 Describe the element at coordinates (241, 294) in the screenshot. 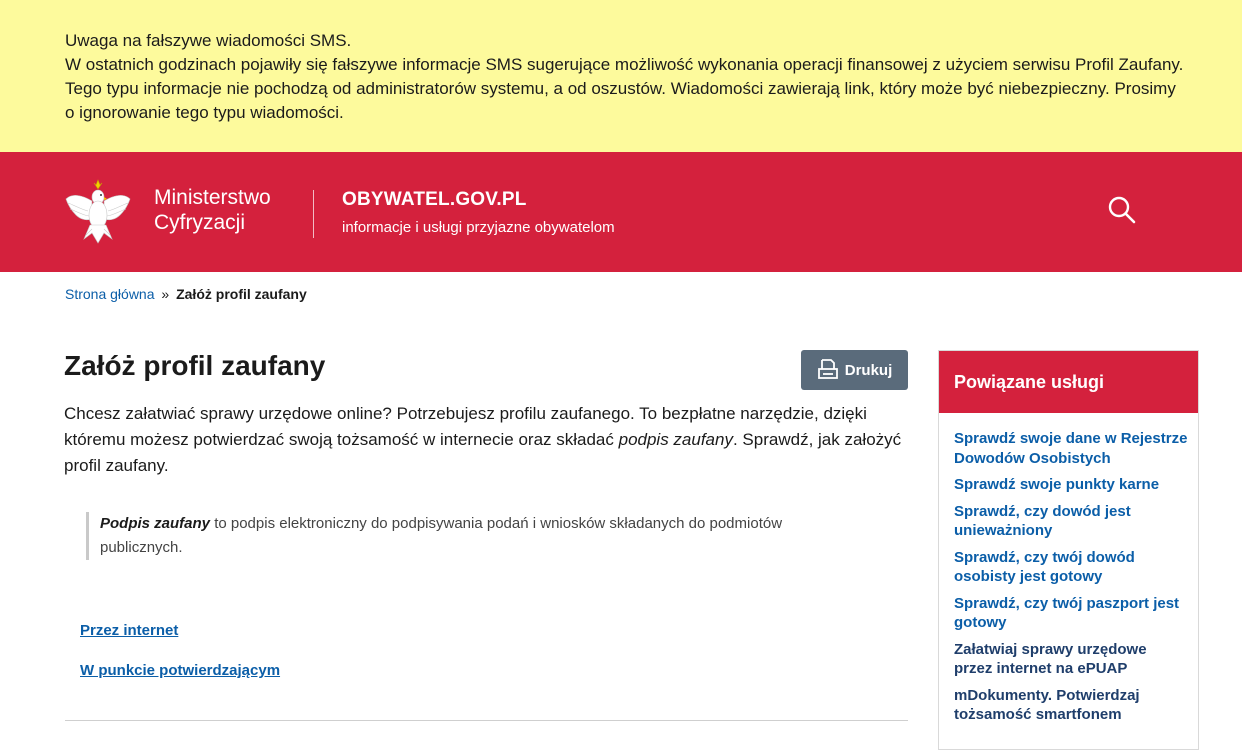

I see `breadcrumb-current: Załóż profil zaufany` at that location.